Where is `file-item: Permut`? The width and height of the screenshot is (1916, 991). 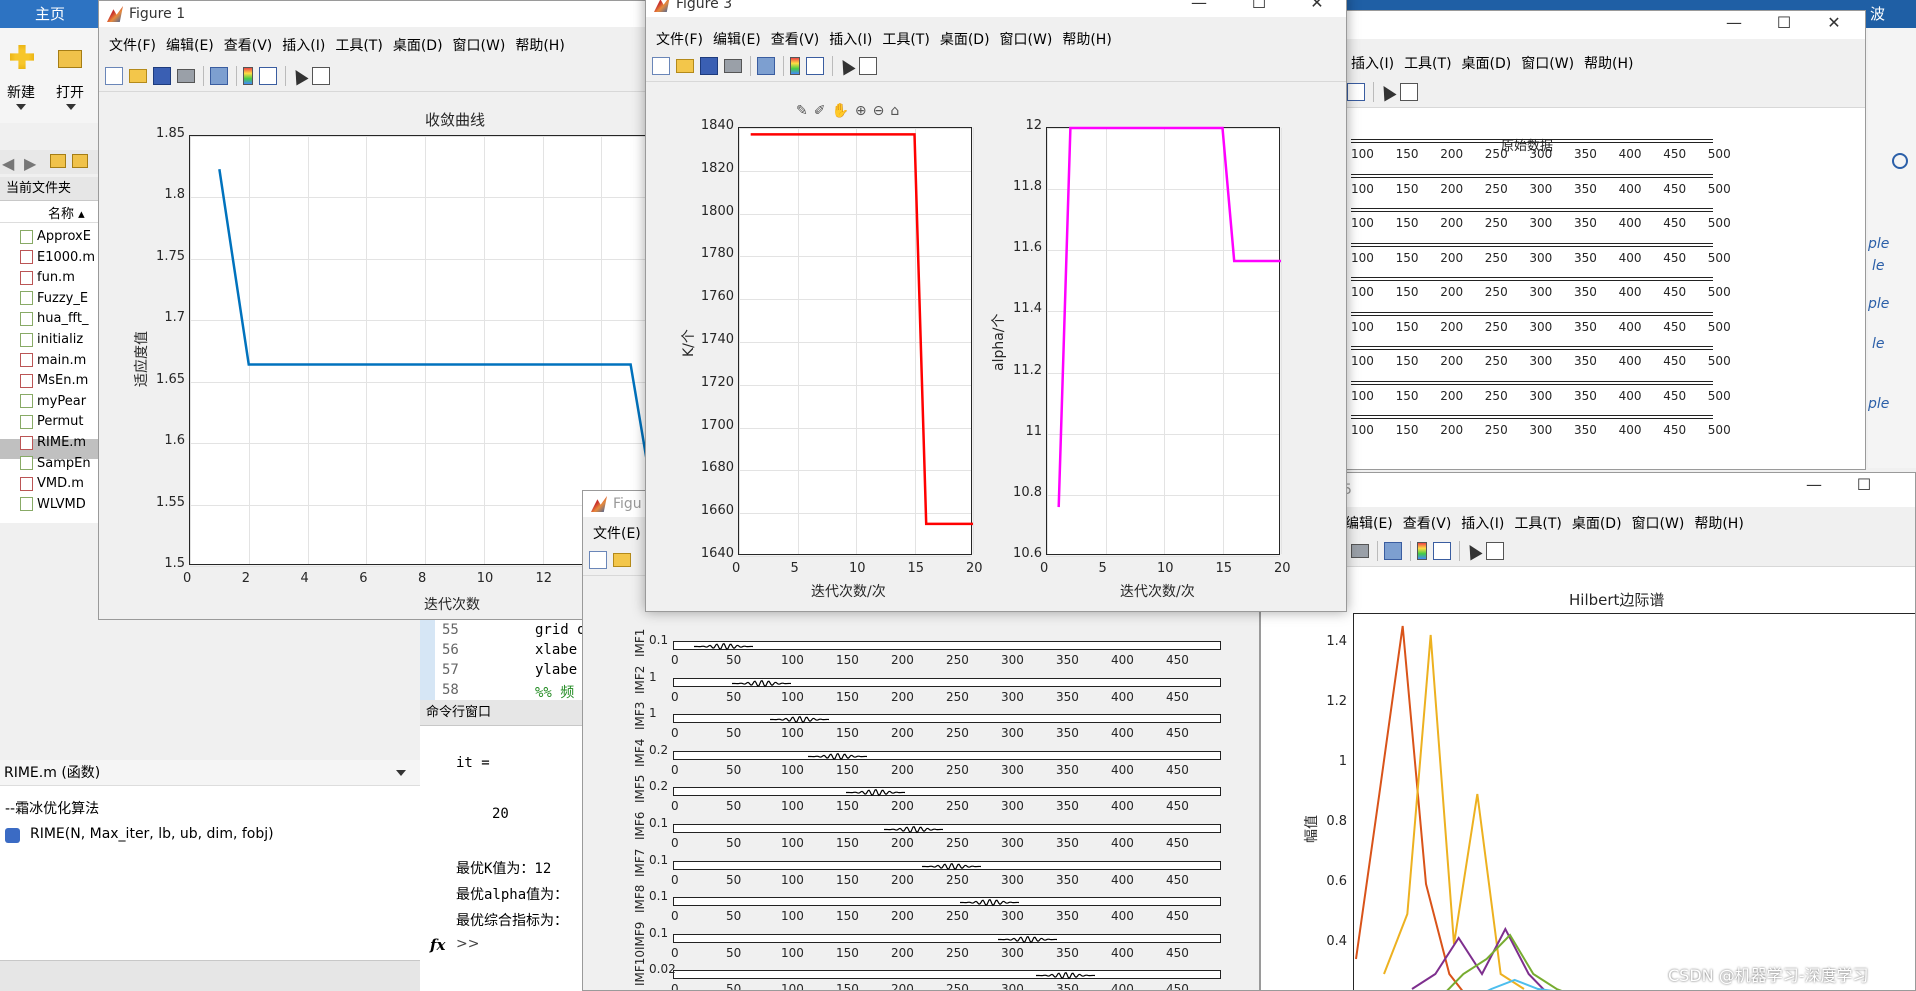 file-item: Permut is located at coordinates (52, 421).